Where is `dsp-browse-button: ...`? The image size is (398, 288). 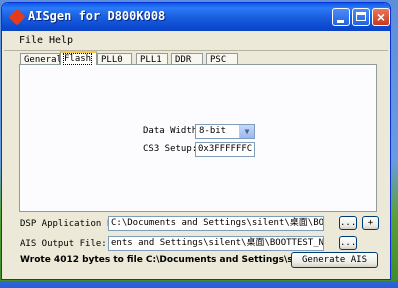
dsp-browse-button: ... is located at coordinates (348, 223).